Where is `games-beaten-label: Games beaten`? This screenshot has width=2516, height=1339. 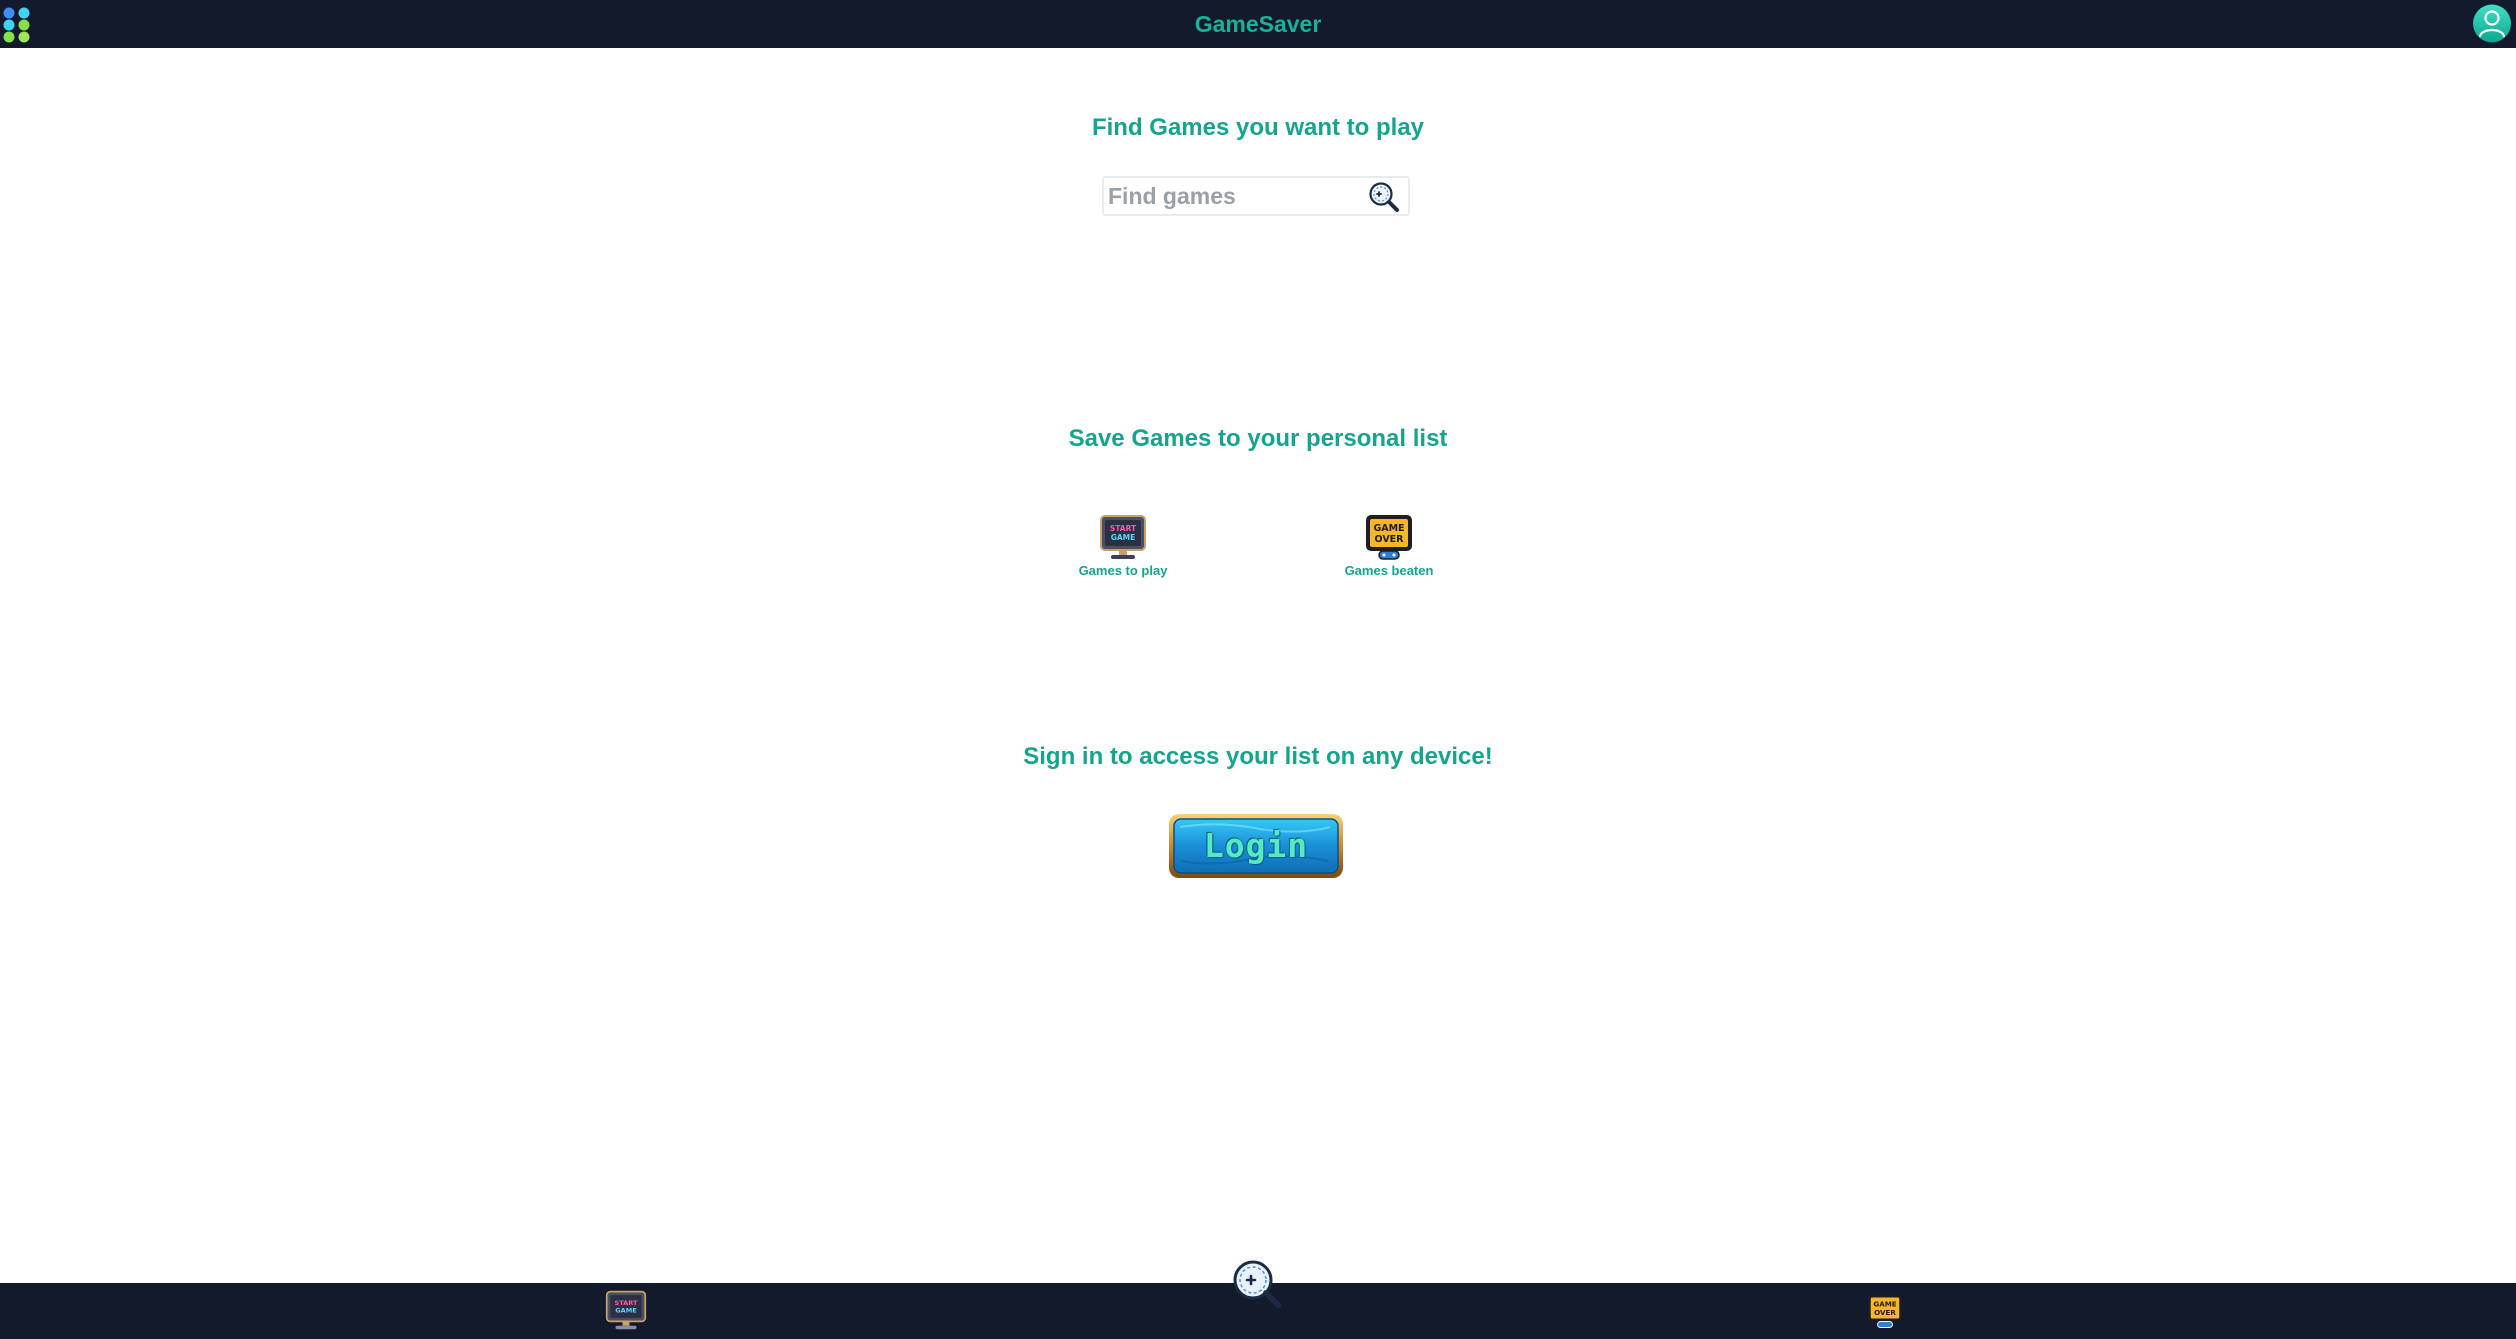 games-beaten-label: Games beaten is located at coordinates (1389, 570).